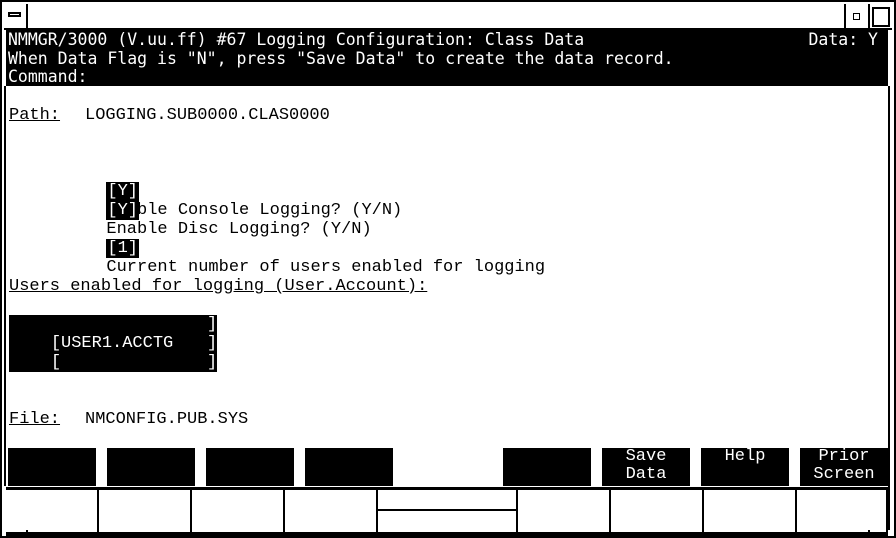 The height and width of the screenshot is (538, 896). What do you see at coordinates (167, 419) in the screenshot?
I see `file-value: NMCONFIG.PUB.SYS` at bounding box center [167, 419].